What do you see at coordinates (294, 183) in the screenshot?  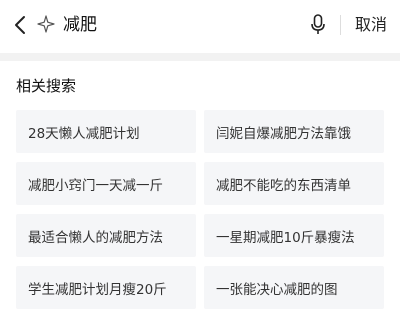 I see `related-search-item: 减肥不能吃的东西清单` at bounding box center [294, 183].